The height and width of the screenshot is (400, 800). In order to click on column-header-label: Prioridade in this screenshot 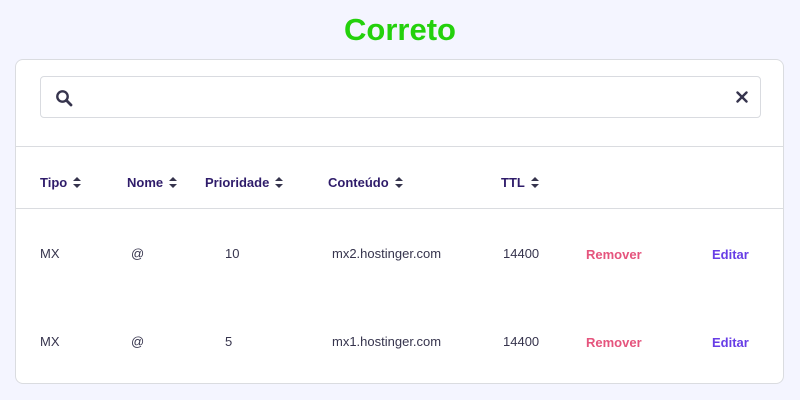, I will do `click(237, 182)`.